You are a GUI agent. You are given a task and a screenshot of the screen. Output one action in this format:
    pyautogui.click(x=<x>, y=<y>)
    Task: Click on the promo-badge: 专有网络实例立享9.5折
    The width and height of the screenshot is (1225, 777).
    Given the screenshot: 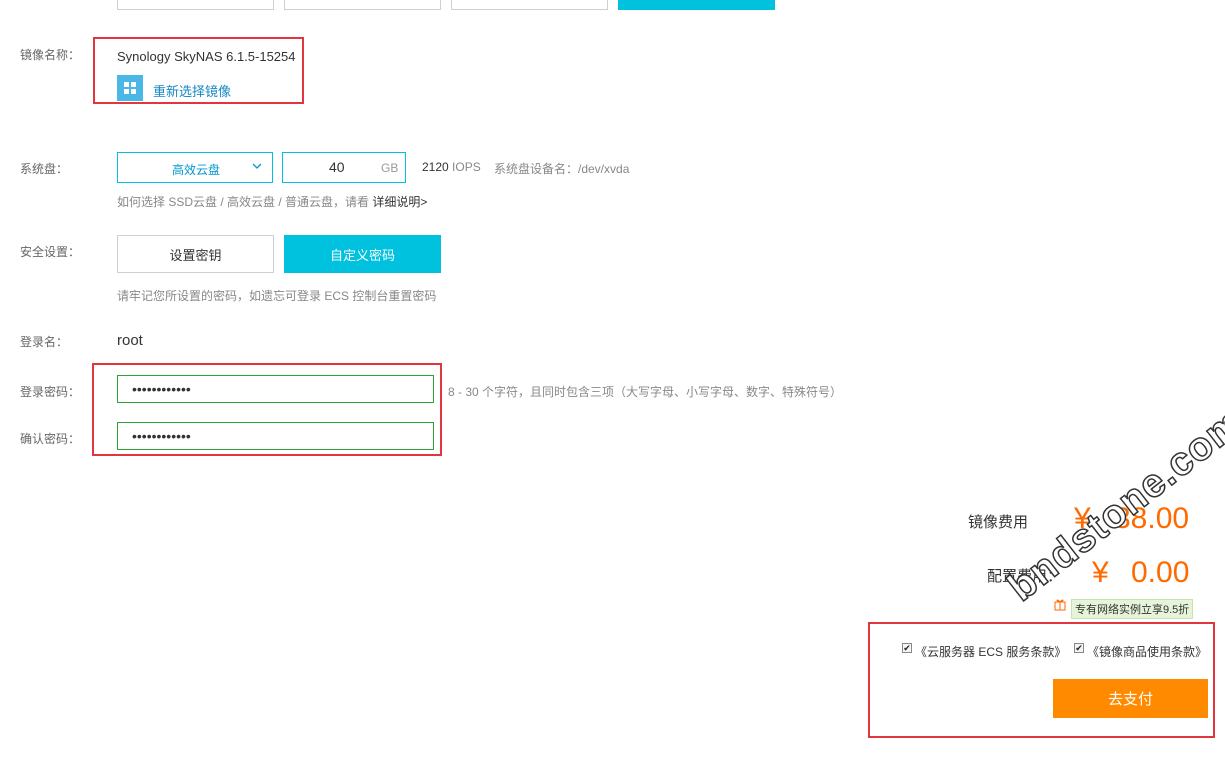 What is the action you would take?
    pyautogui.click(x=1132, y=609)
    